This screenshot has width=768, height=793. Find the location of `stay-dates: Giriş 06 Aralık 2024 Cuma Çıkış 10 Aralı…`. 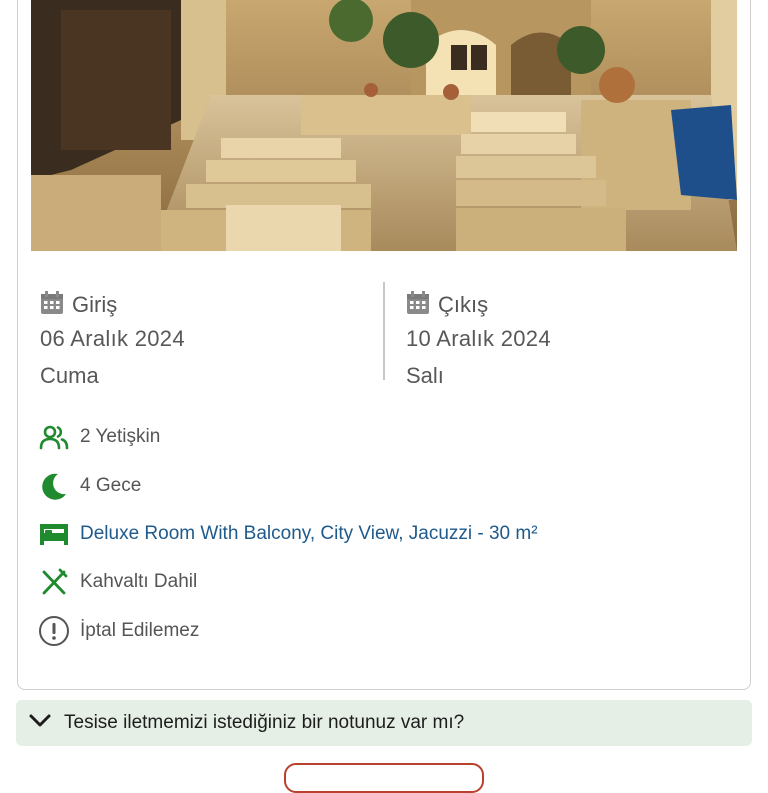

stay-dates: Giriş 06 Aralık 2024 Cuma Çıkış 10 Aralı… is located at coordinates (385, 335).